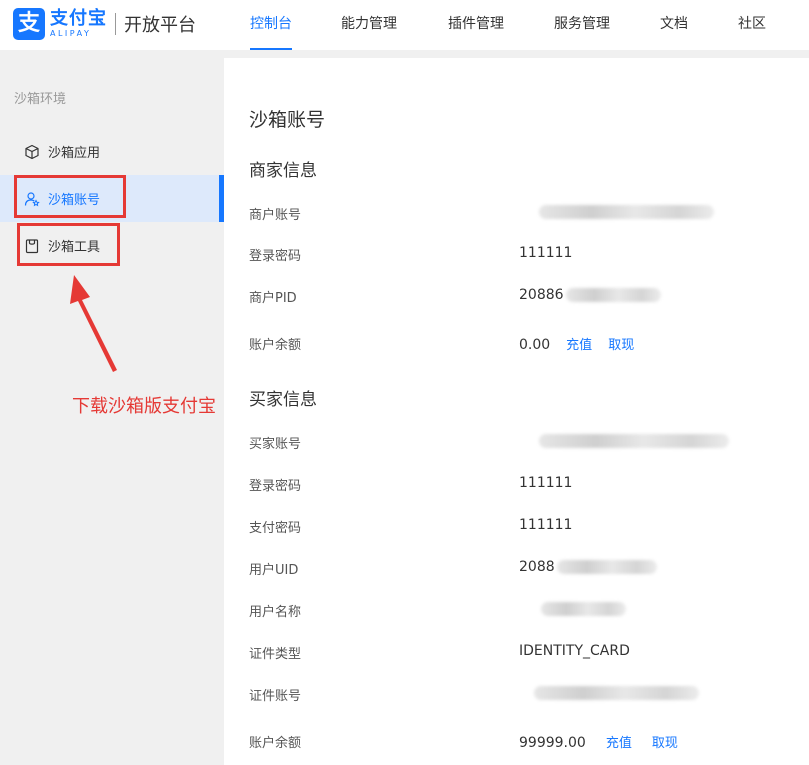  I want to click on redacted-merchant-account, so click(626, 212).